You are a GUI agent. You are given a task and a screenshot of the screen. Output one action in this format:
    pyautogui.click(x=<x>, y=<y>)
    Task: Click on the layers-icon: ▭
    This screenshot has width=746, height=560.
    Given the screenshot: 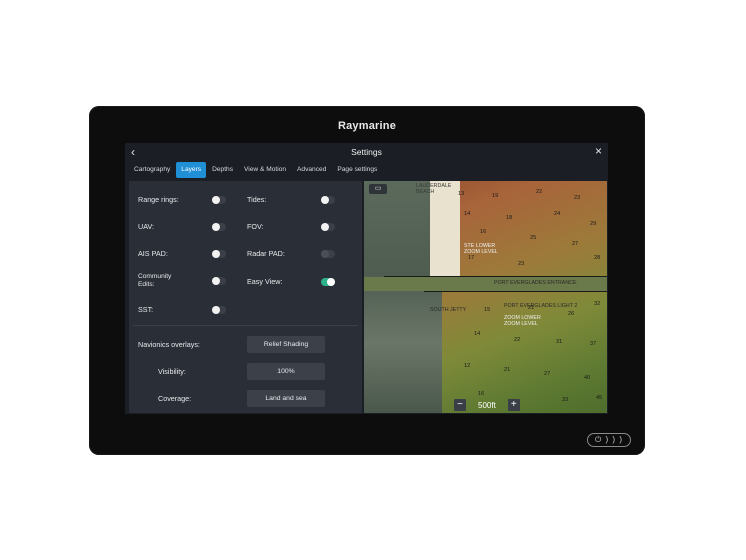 What is the action you would take?
    pyautogui.click(x=378, y=189)
    